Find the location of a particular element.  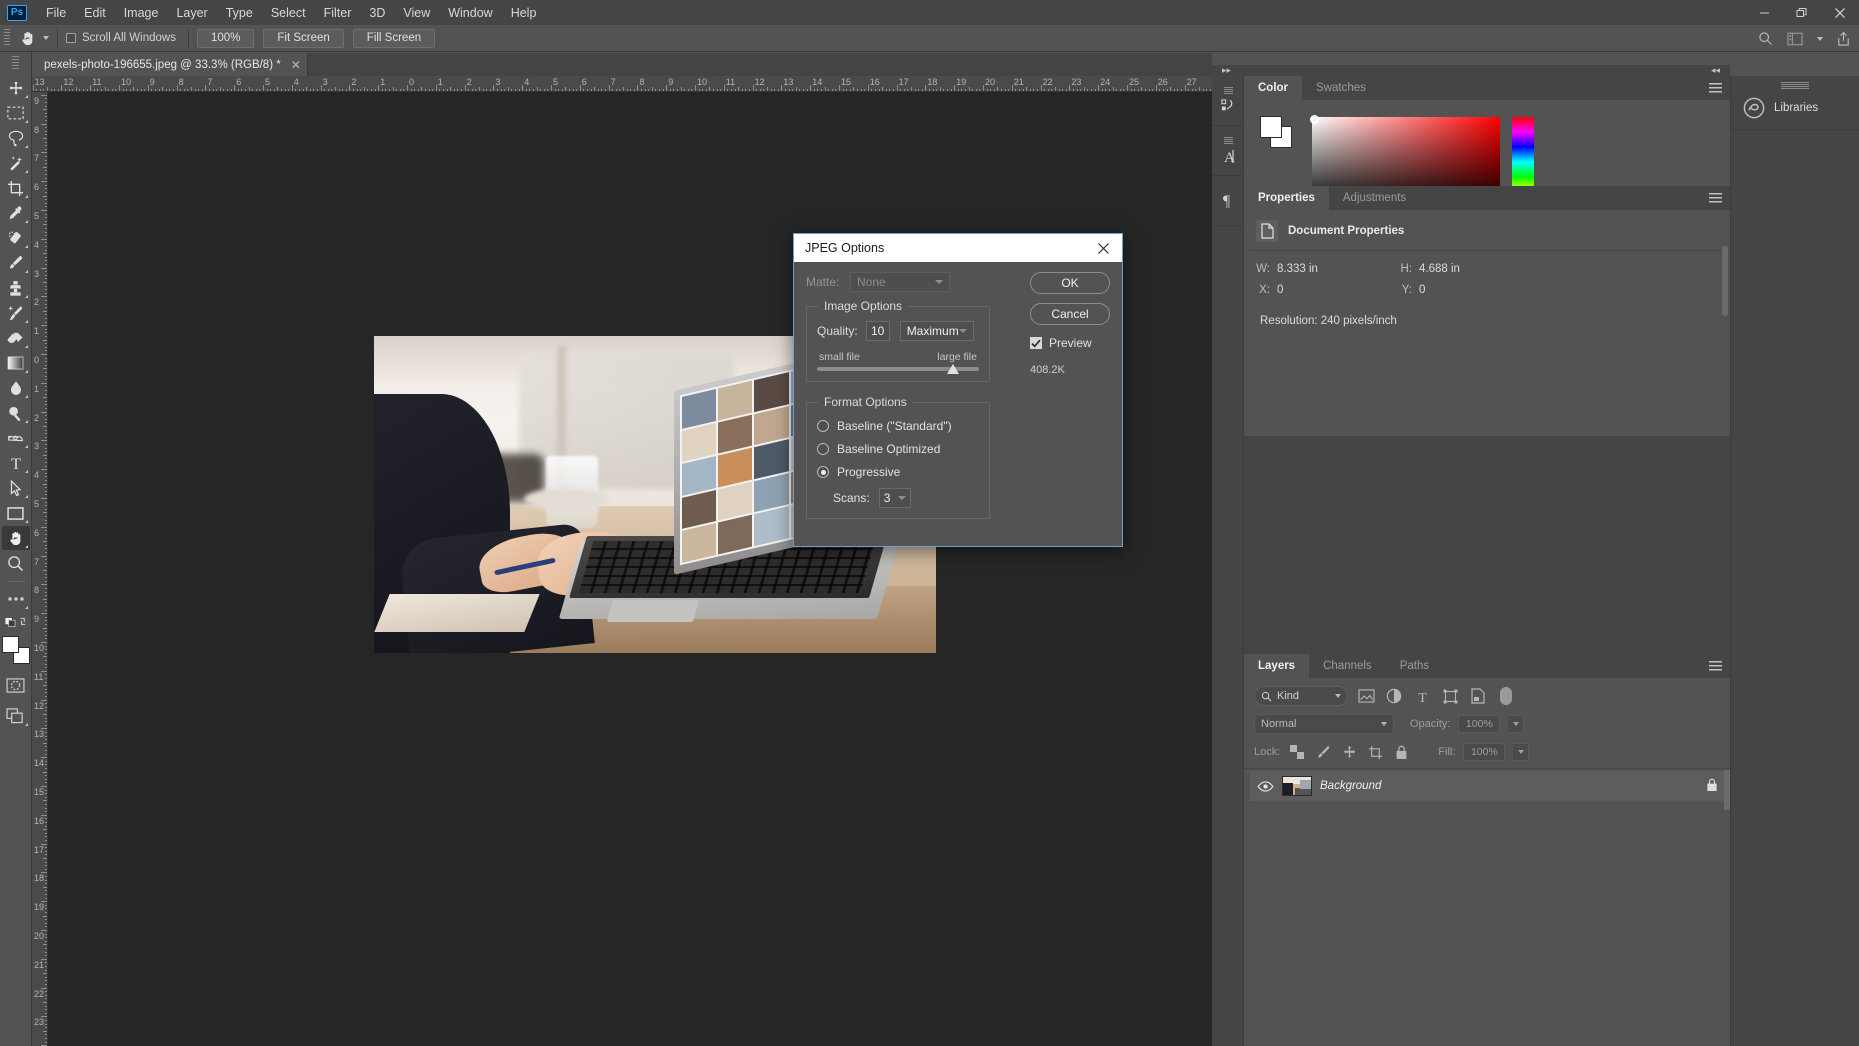

menu-item-window: Window is located at coordinates (470, 13).